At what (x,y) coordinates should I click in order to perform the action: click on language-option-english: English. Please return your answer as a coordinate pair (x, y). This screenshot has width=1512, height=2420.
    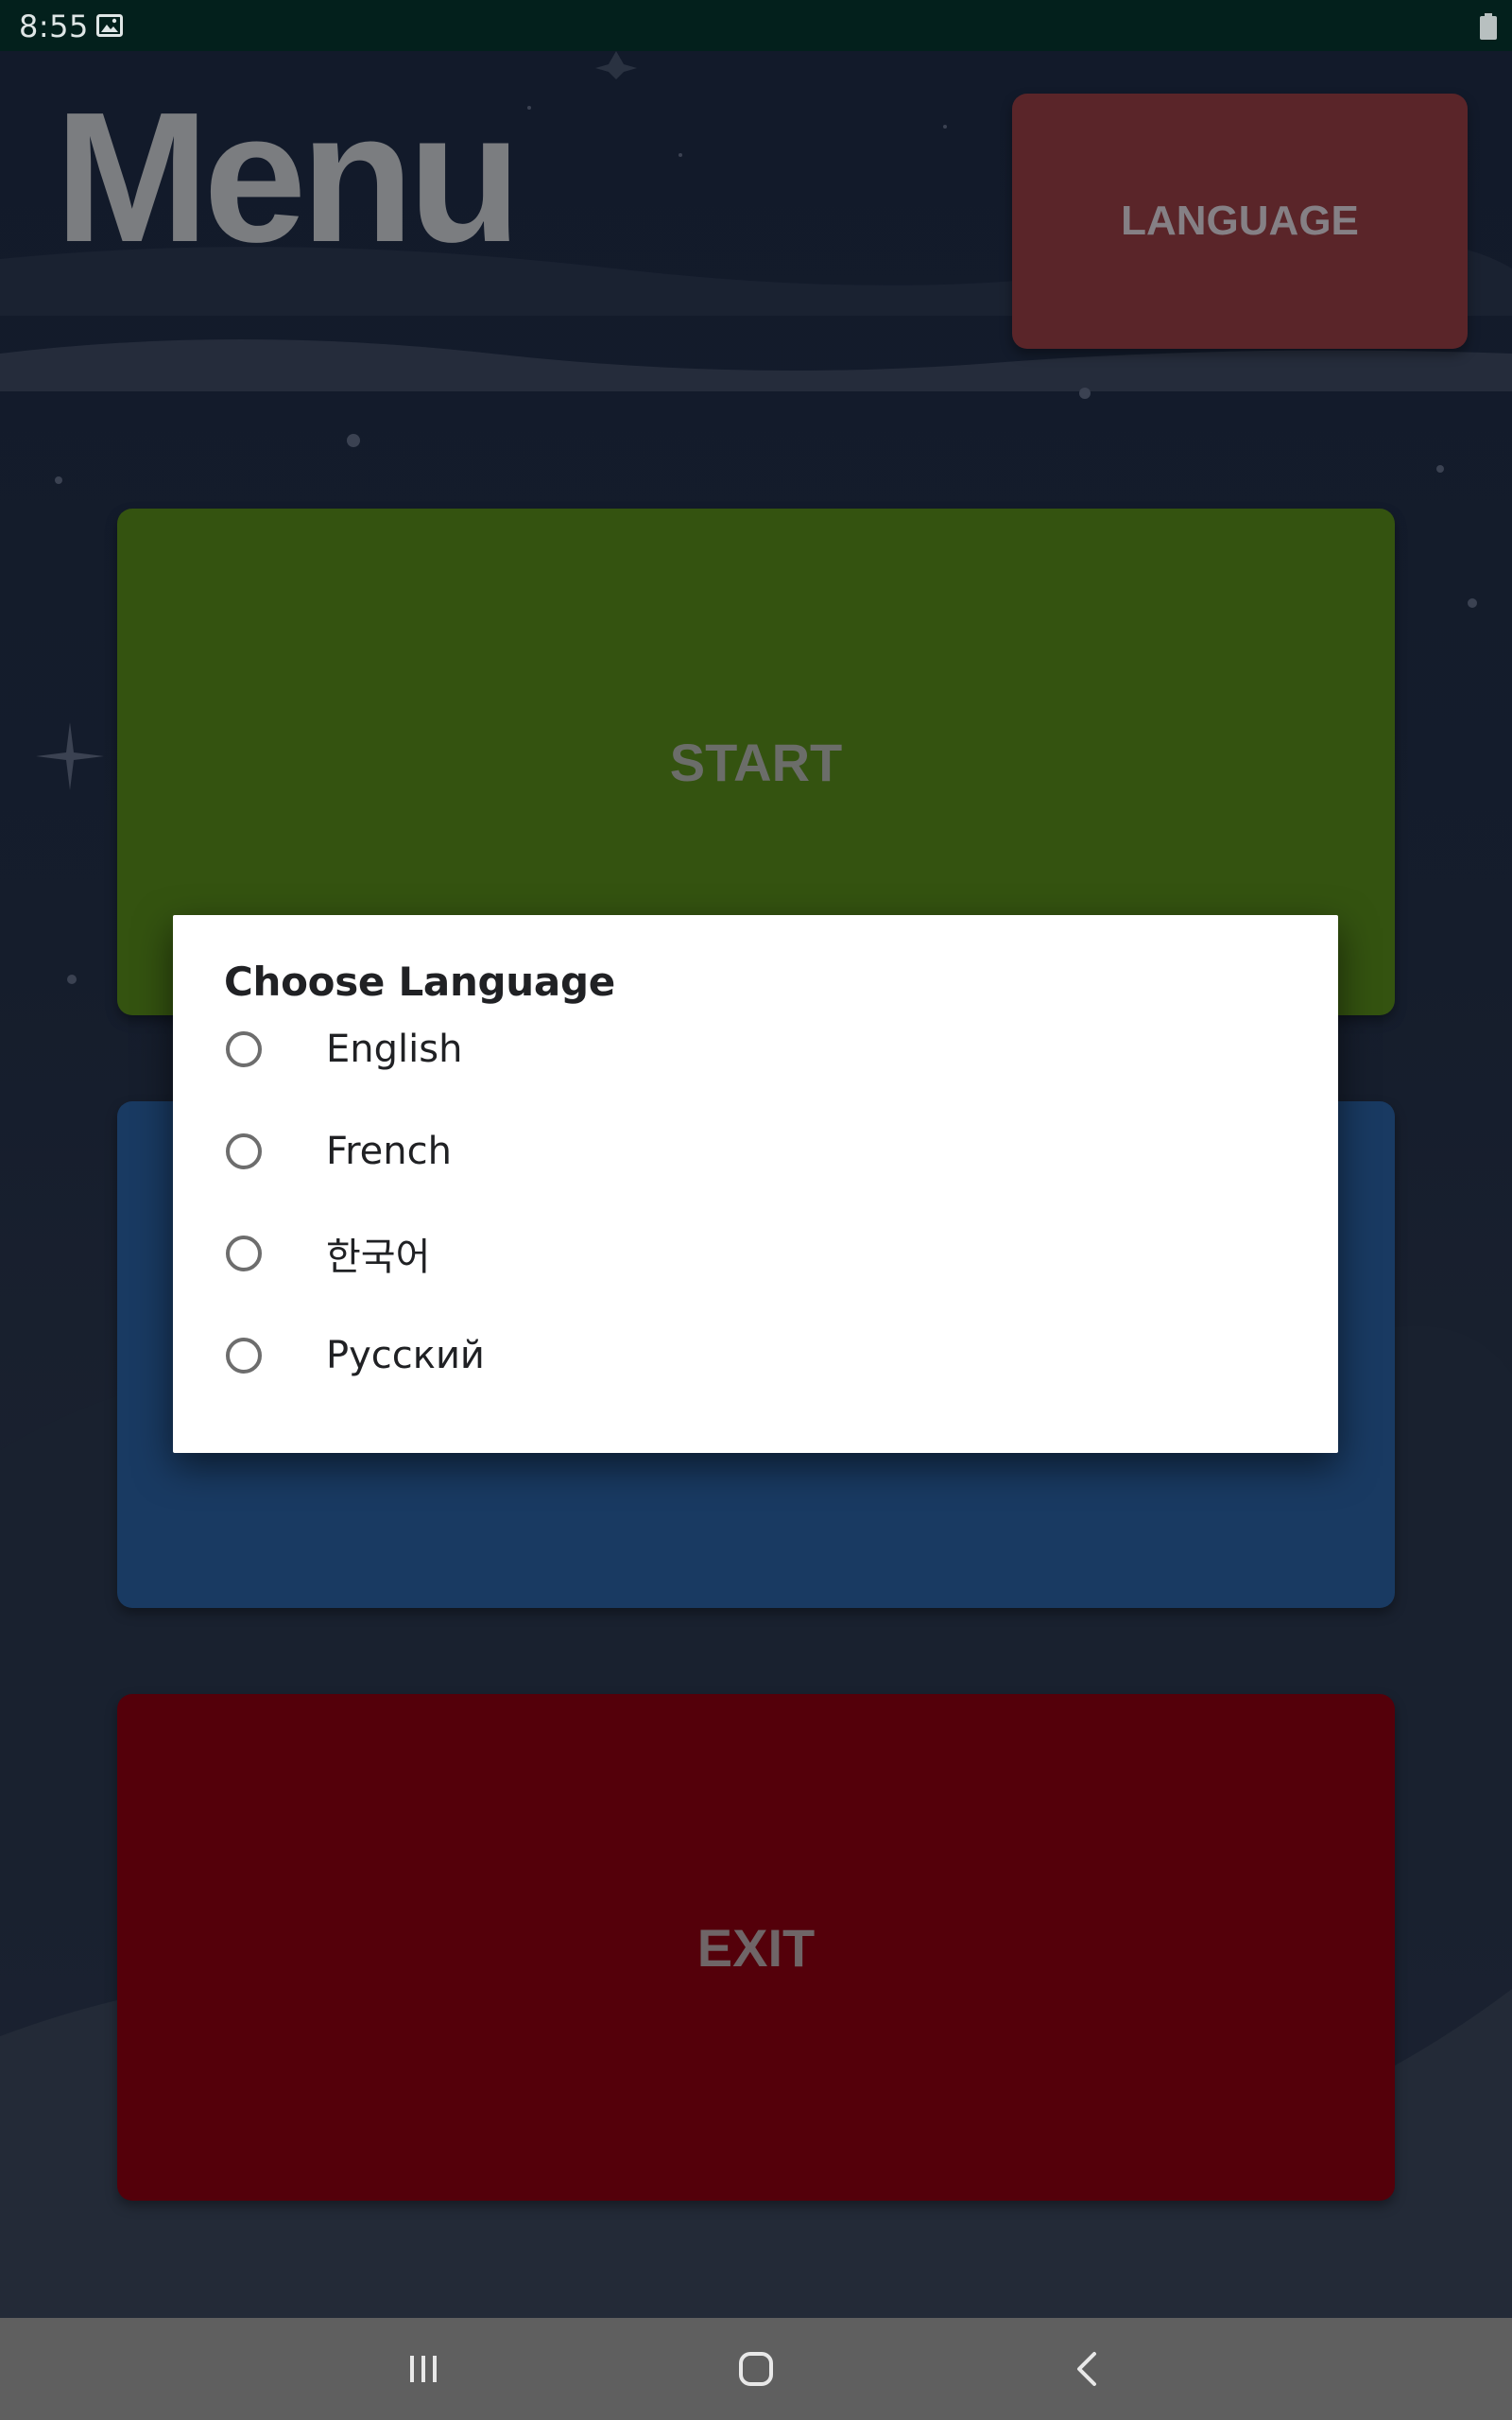
    Looking at the image, I should click on (755, 1049).